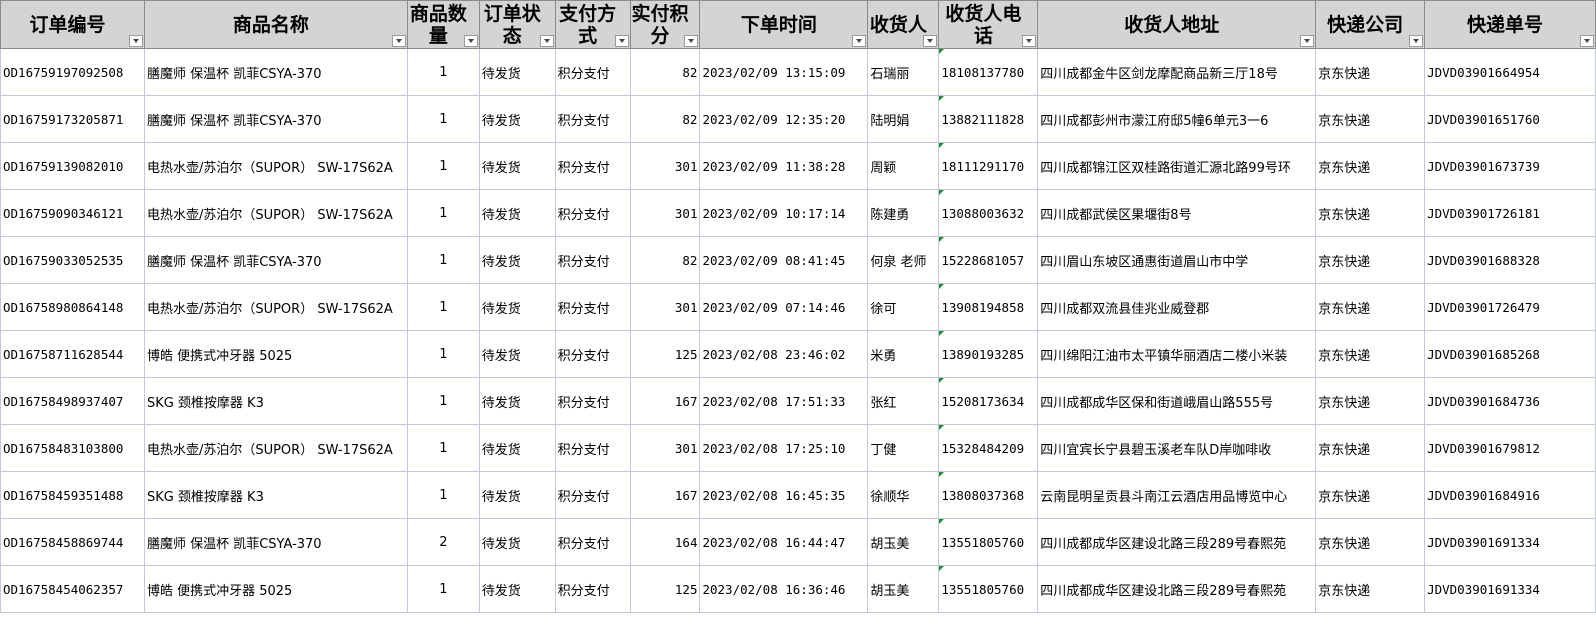 The height and width of the screenshot is (625, 1596). I want to click on cell-recipient-address: 云南昆明呈贡县斗南江云酒店用品博览中心, so click(1177, 495).